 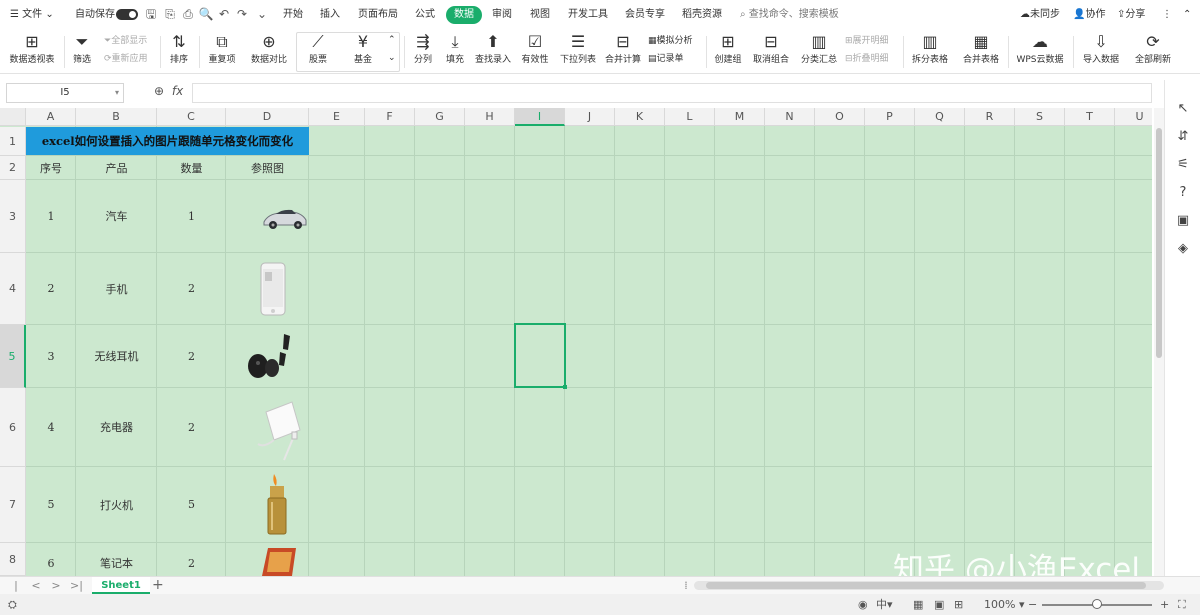 What do you see at coordinates (578, 52) in the screenshot?
I see `dropdown-list-button: ☰ 下拉列表` at bounding box center [578, 52].